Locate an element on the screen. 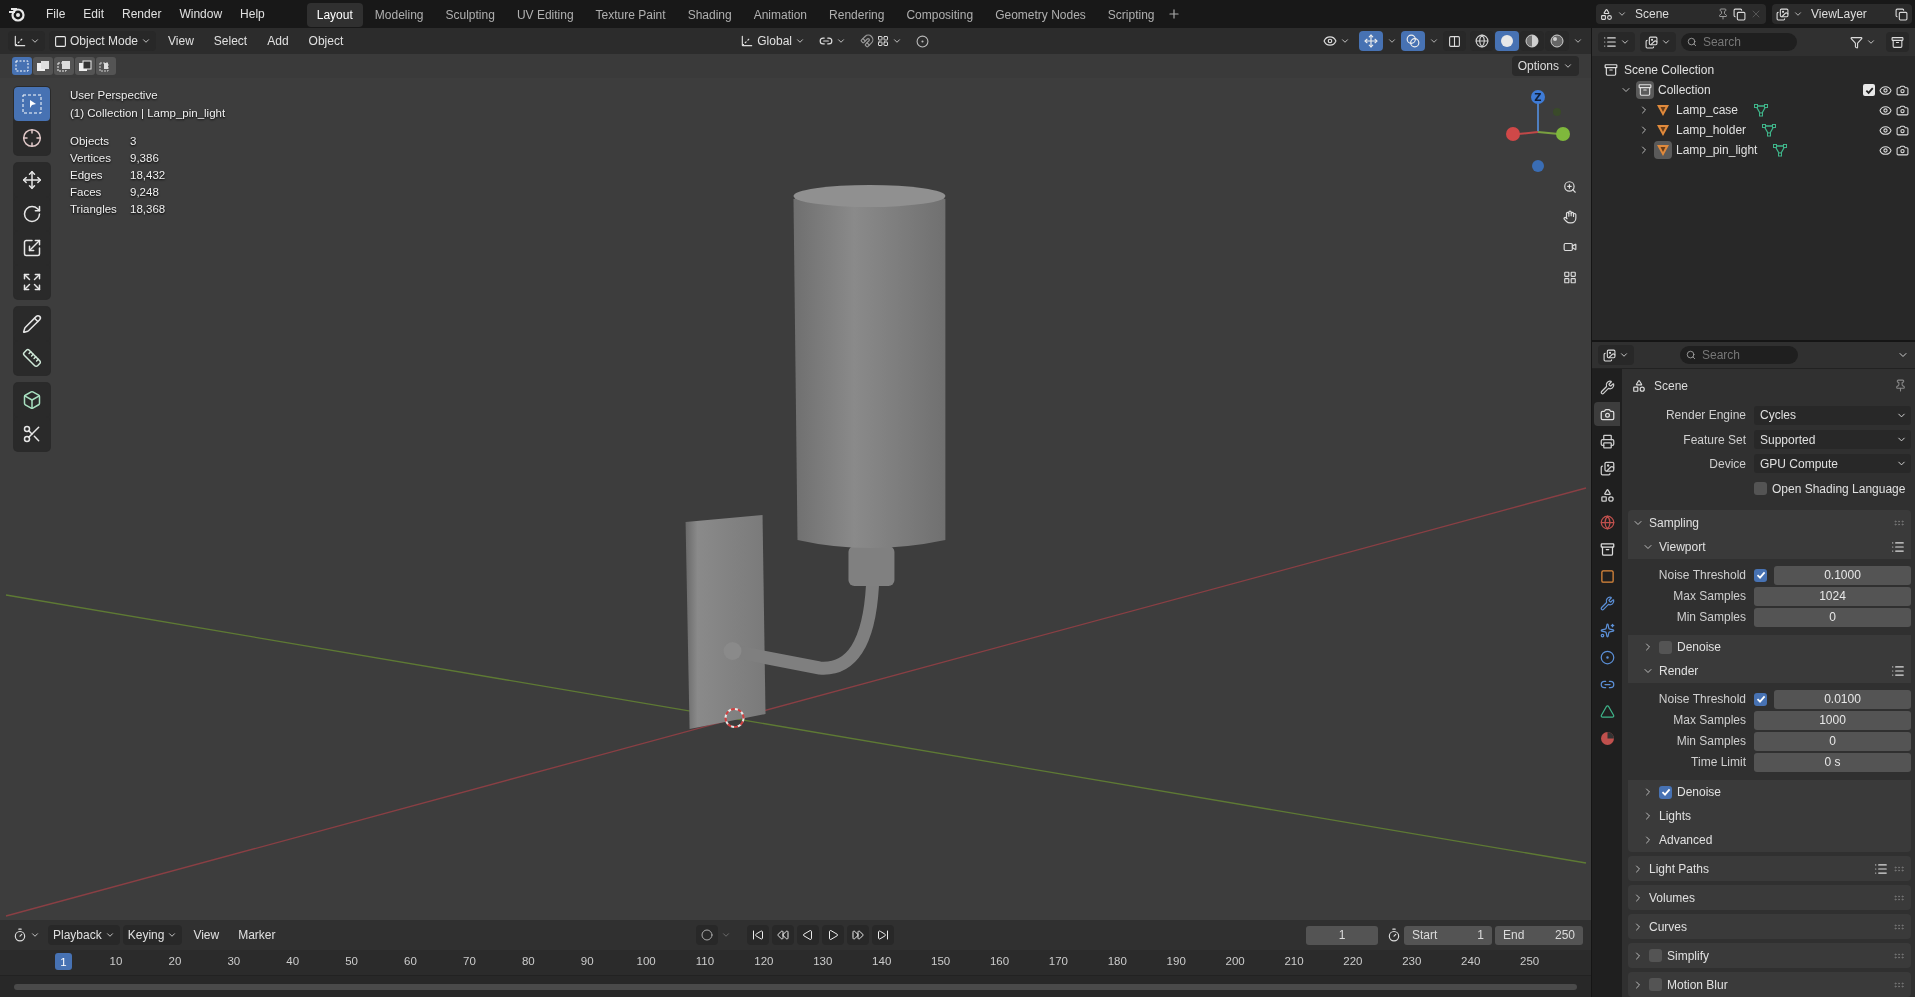  view-layer-selector: ViewLayer is located at coordinates (1842, 14).